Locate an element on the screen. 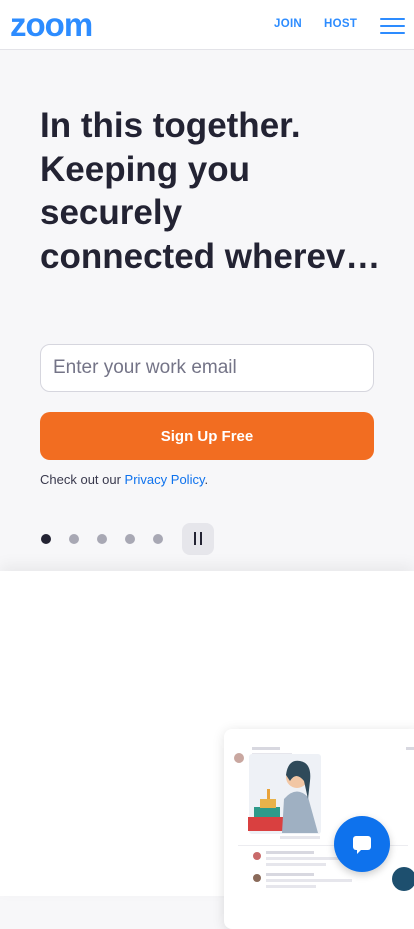 Image resolution: width=414 pixels, height=929 pixels. sign-up-free-button: Sign Up Free is located at coordinates (207, 436).